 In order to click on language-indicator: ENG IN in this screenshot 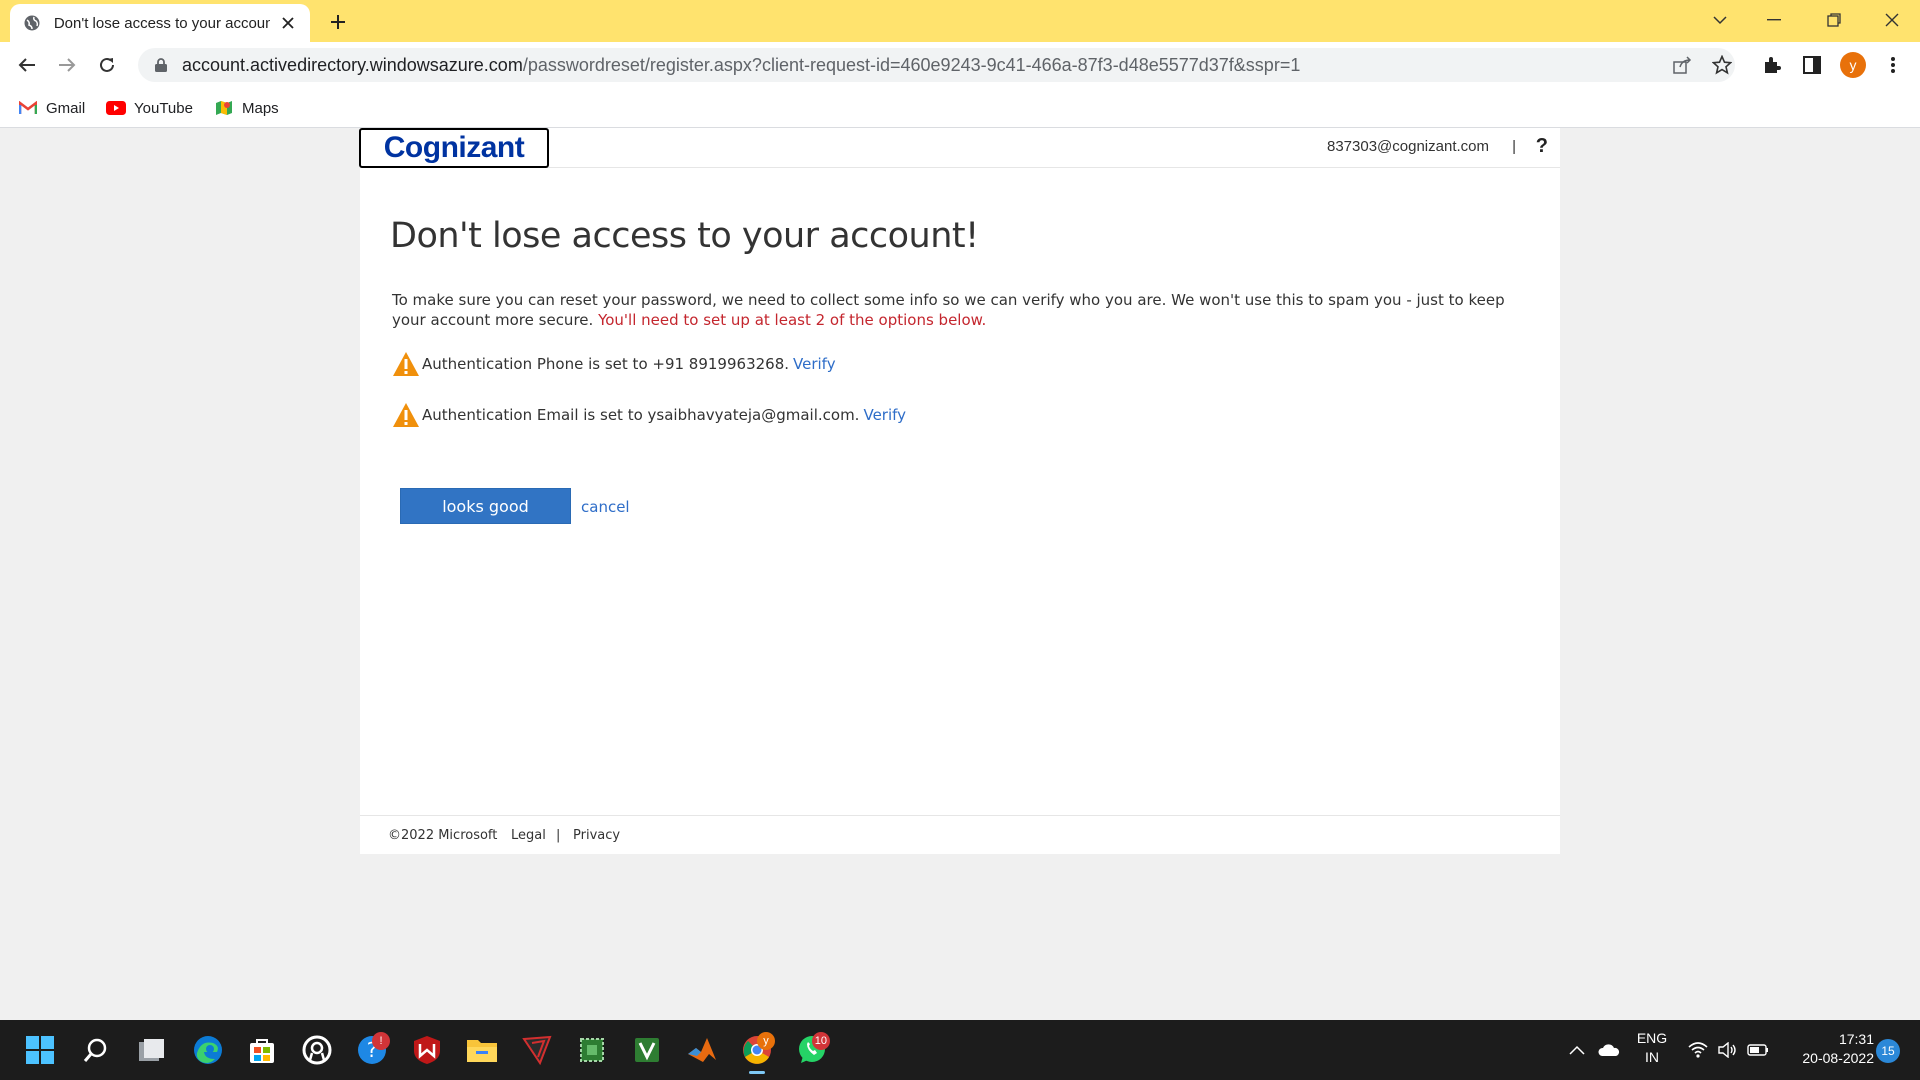, I will do `click(1652, 1048)`.